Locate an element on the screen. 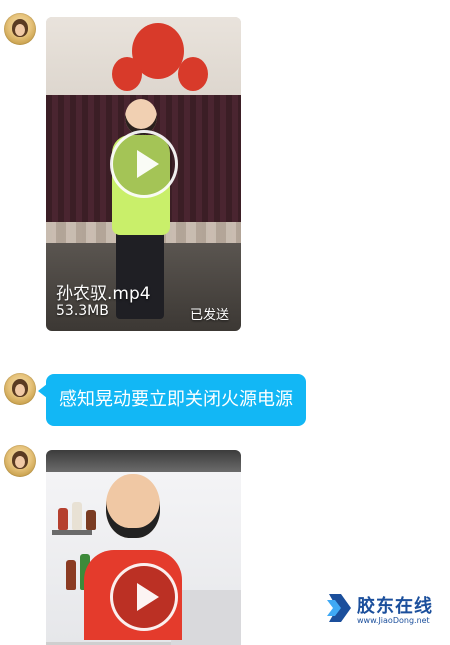 The image size is (450, 645). jiaodong-logo-mark is located at coordinates (339, 608).